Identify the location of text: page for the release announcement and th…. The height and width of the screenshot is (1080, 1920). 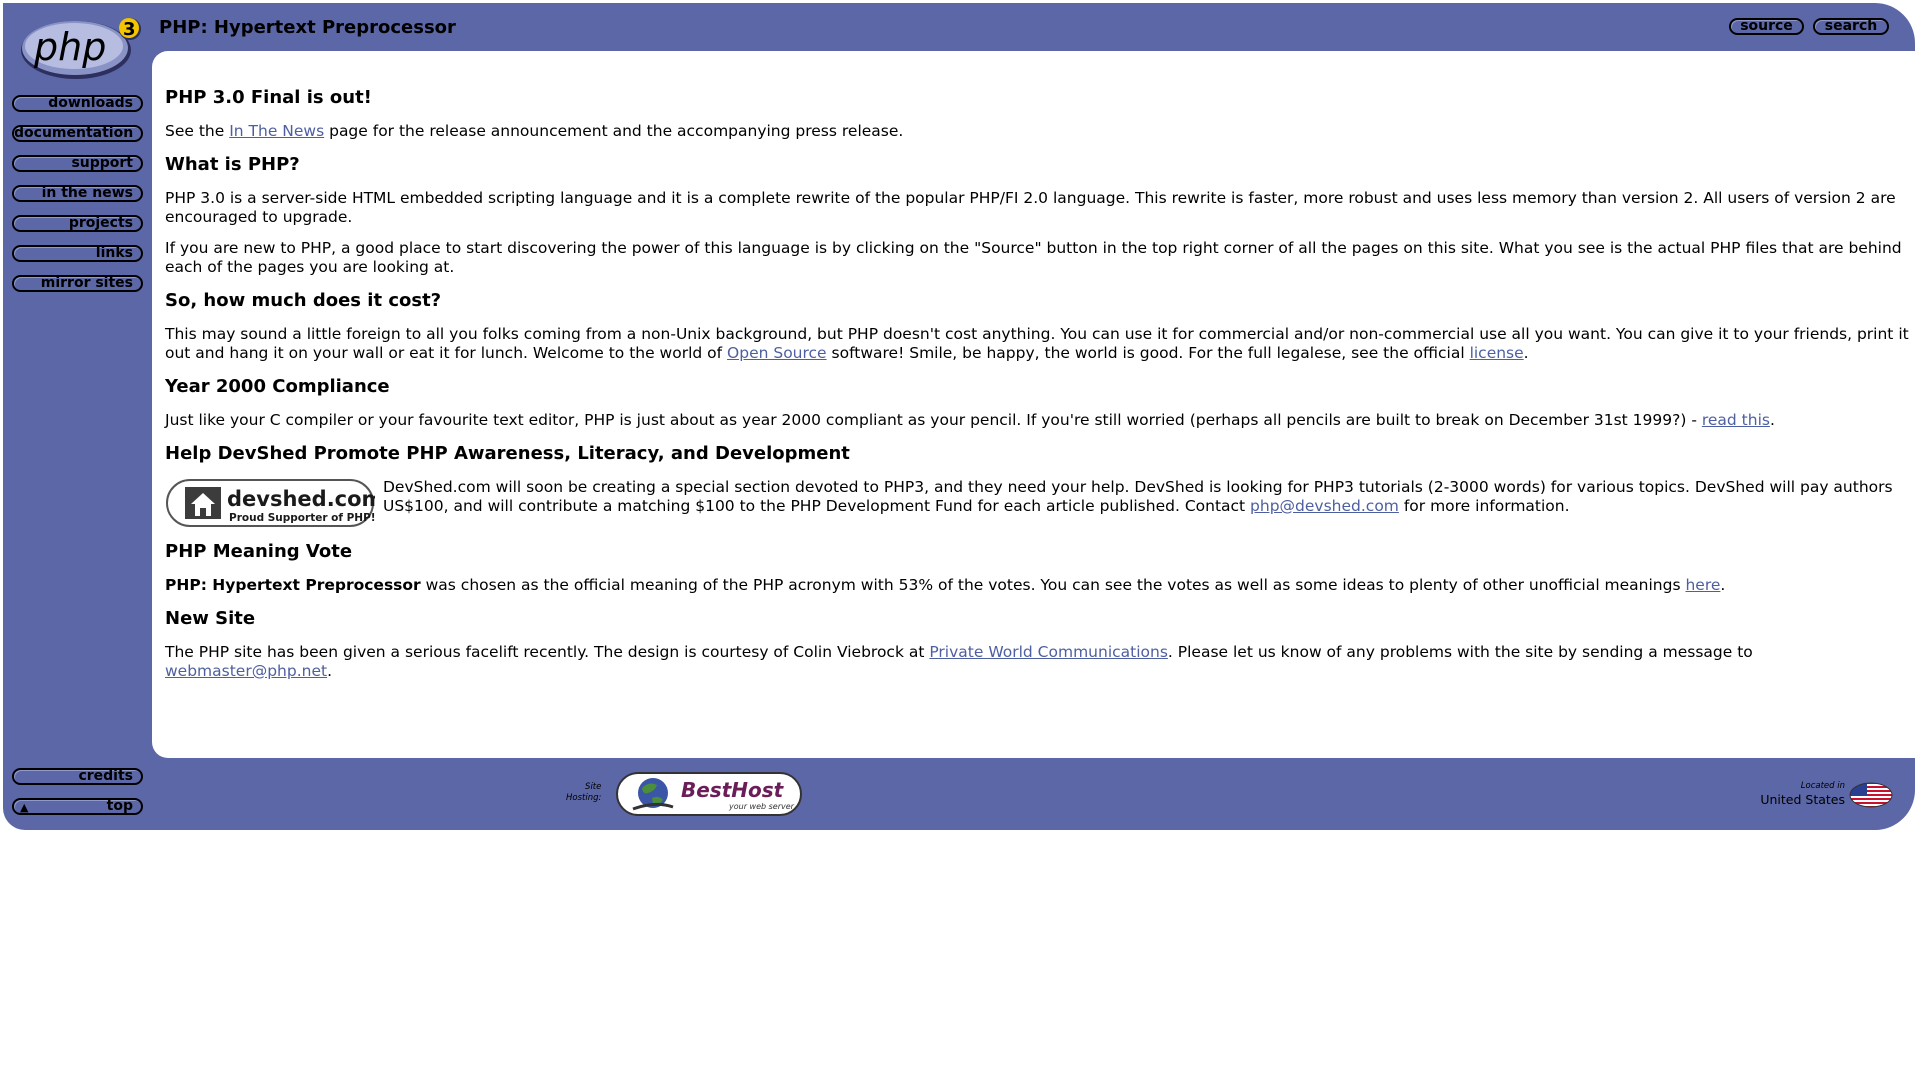
(614, 131).